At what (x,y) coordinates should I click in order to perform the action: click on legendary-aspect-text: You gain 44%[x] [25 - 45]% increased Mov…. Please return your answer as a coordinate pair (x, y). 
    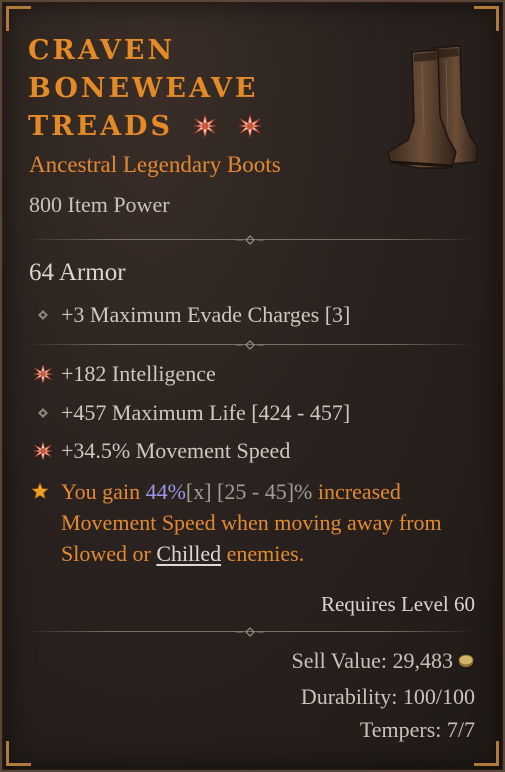
    Looking at the image, I should click on (251, 522).